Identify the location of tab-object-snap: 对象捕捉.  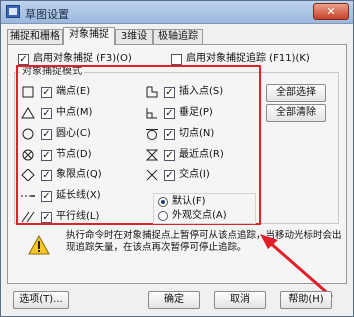
(89, 36).